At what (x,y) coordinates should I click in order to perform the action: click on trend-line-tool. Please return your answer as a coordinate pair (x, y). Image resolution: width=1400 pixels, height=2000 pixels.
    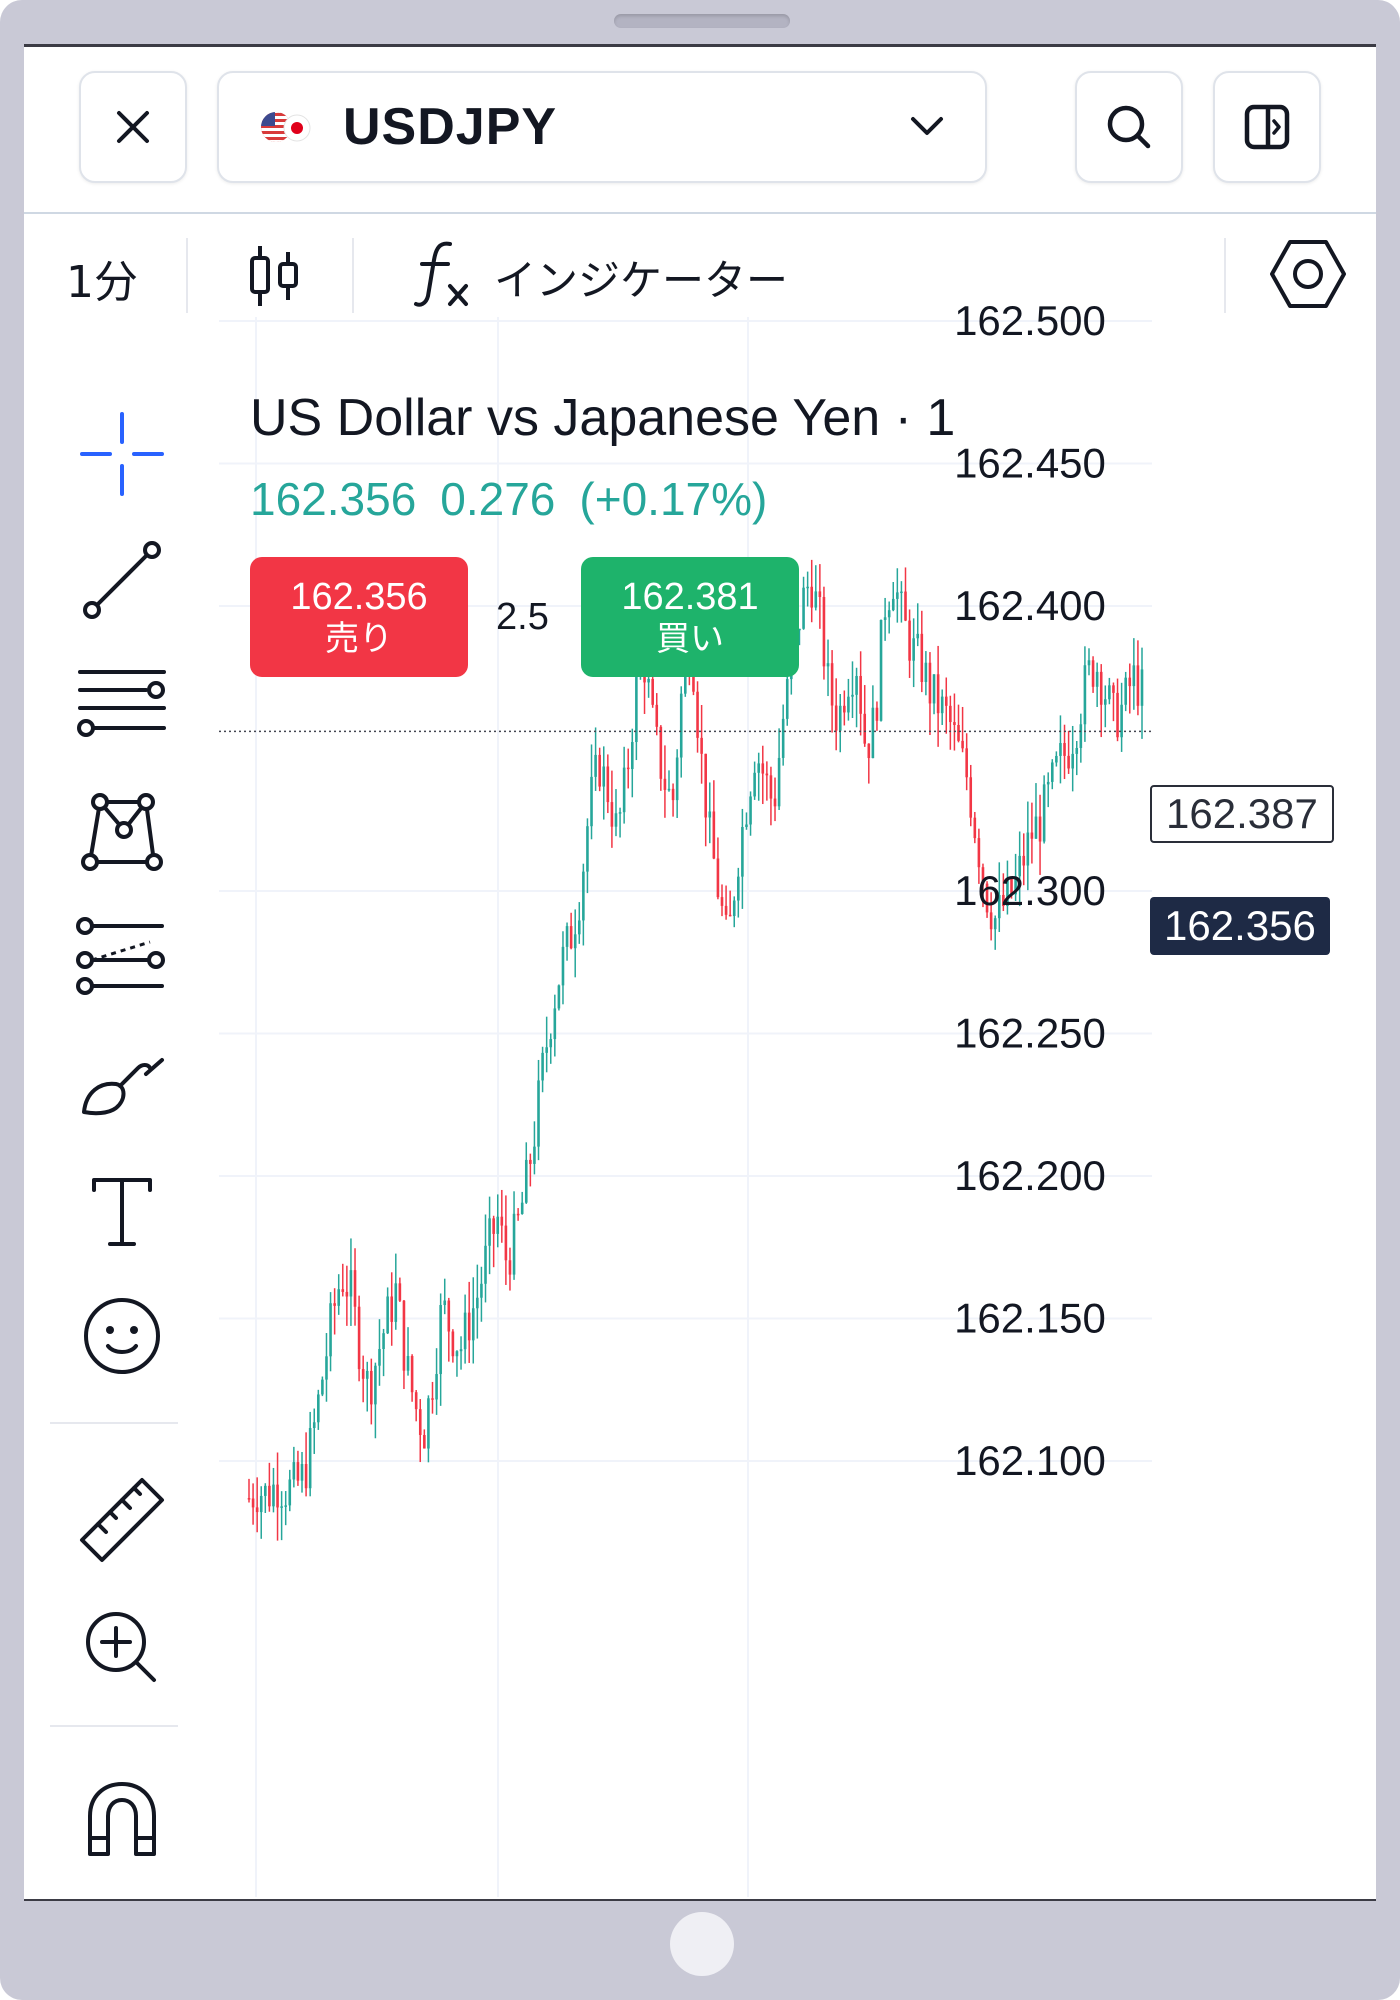
    Looking at the image, I should click on (122, 580).